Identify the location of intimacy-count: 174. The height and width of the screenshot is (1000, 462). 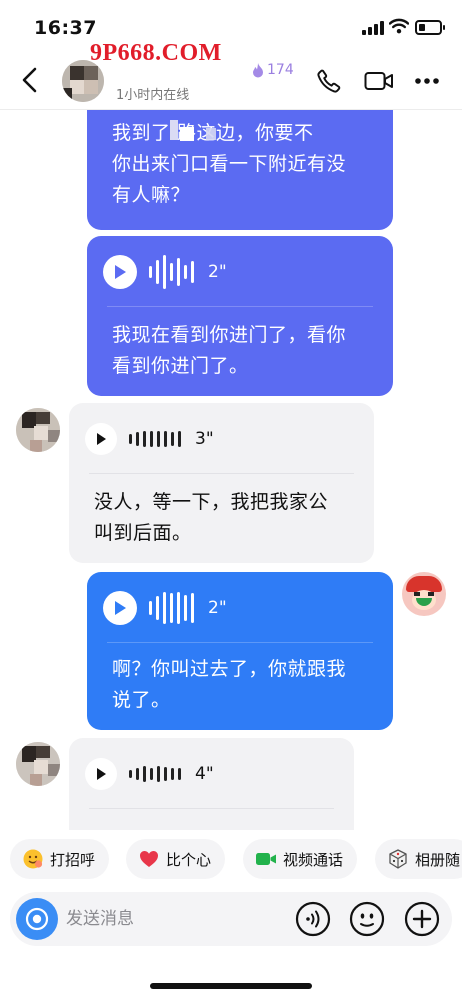
(280, 70).